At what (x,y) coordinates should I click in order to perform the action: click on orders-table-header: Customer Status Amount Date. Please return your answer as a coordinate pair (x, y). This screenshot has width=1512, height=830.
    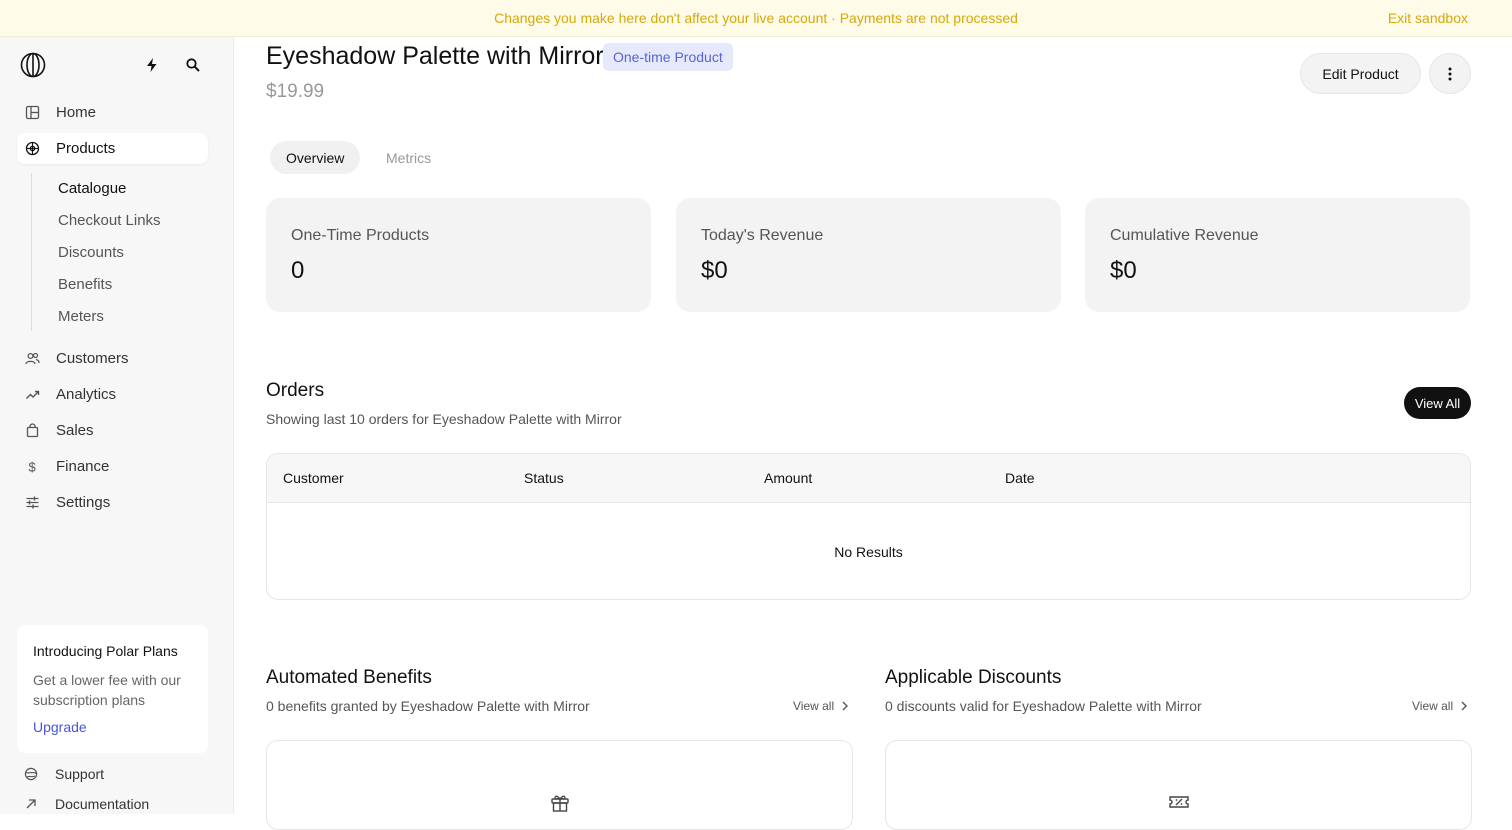
    Looking at the image, I should click on (868, 478).